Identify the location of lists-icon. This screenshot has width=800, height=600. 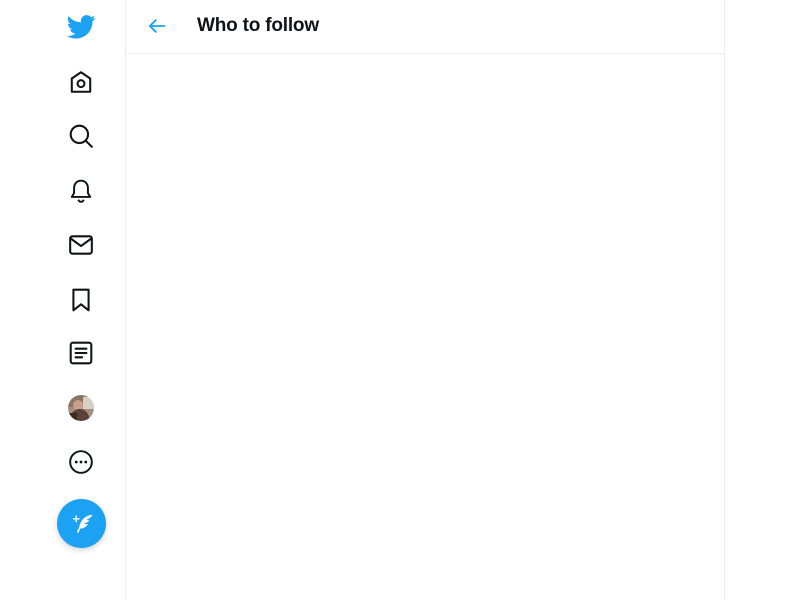
(81, 353).